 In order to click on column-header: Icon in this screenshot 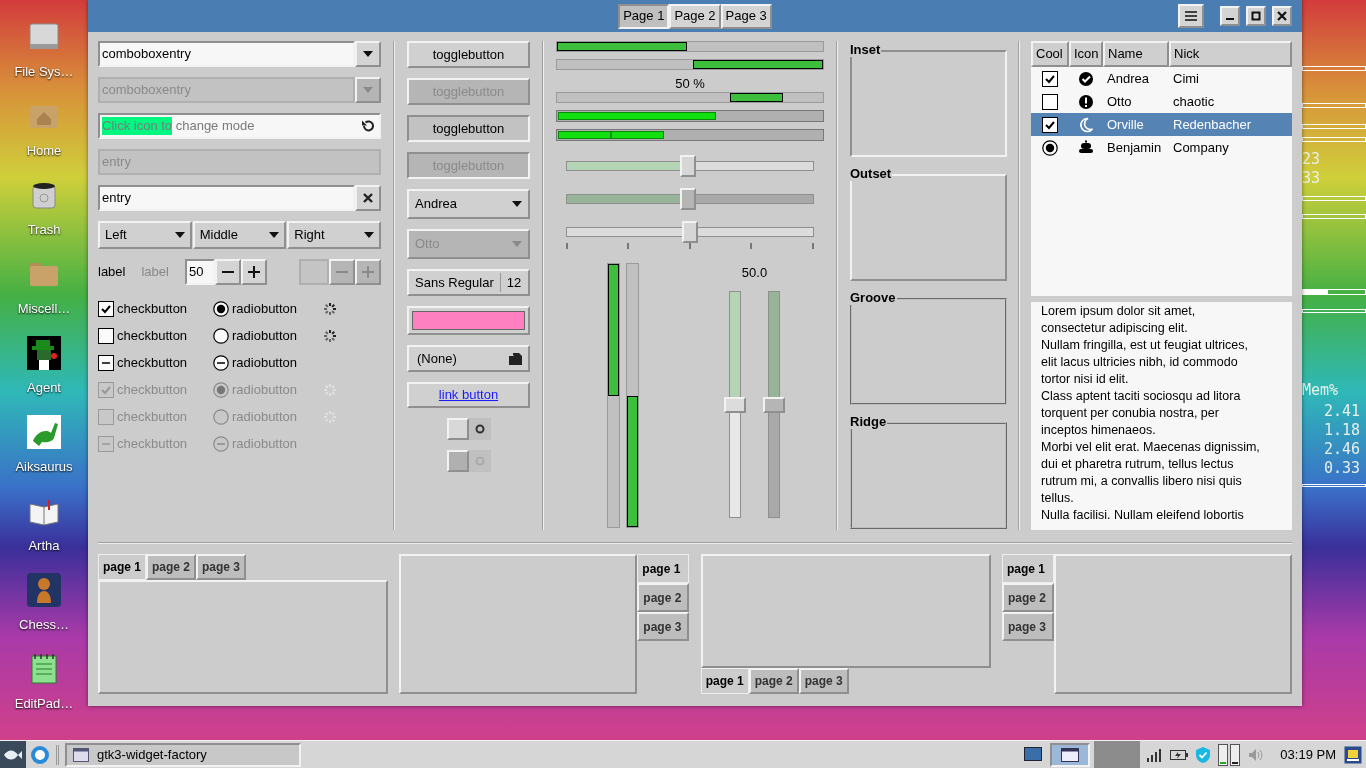, I will do `click(1086, 54)`.